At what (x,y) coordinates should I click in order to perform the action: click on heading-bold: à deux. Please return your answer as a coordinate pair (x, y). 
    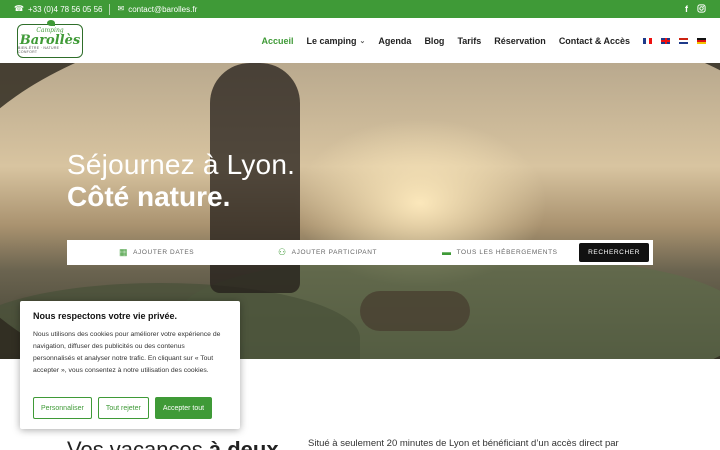
    Looking at the image, I should click on (243, 443).